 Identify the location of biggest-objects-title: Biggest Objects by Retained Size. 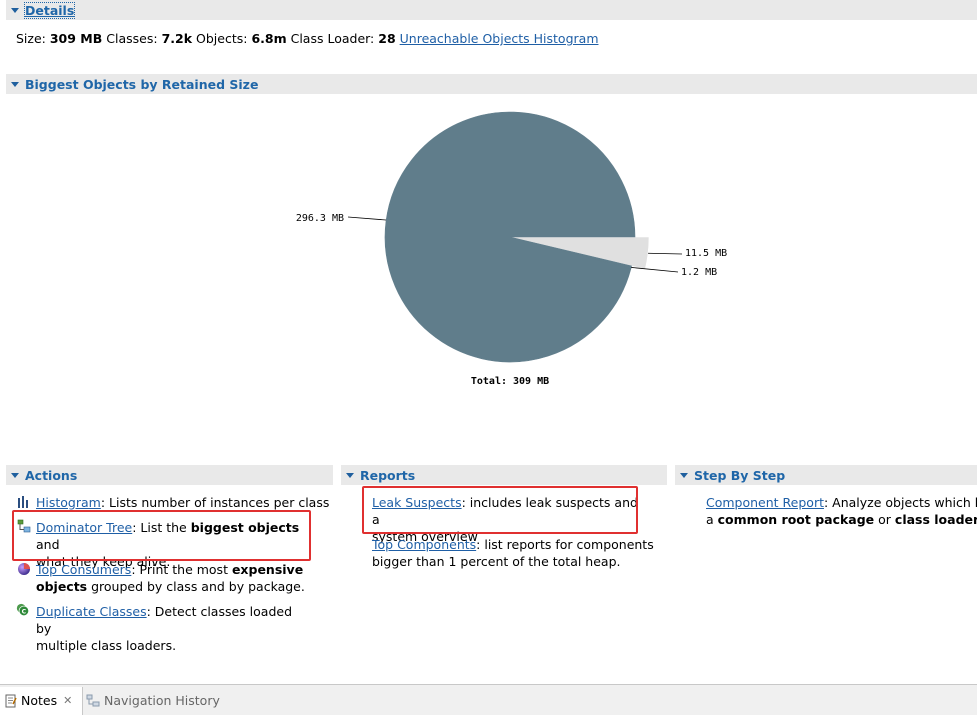
(141, 84).